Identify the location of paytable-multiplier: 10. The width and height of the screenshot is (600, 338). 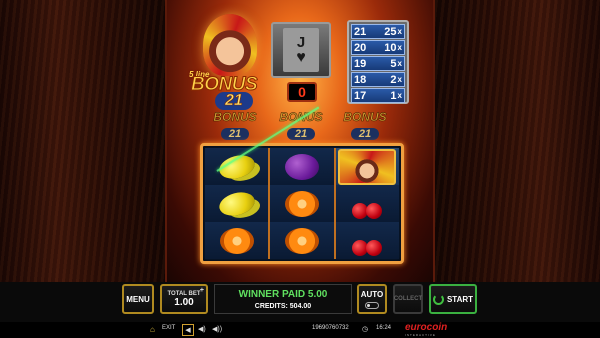
(390, 47).